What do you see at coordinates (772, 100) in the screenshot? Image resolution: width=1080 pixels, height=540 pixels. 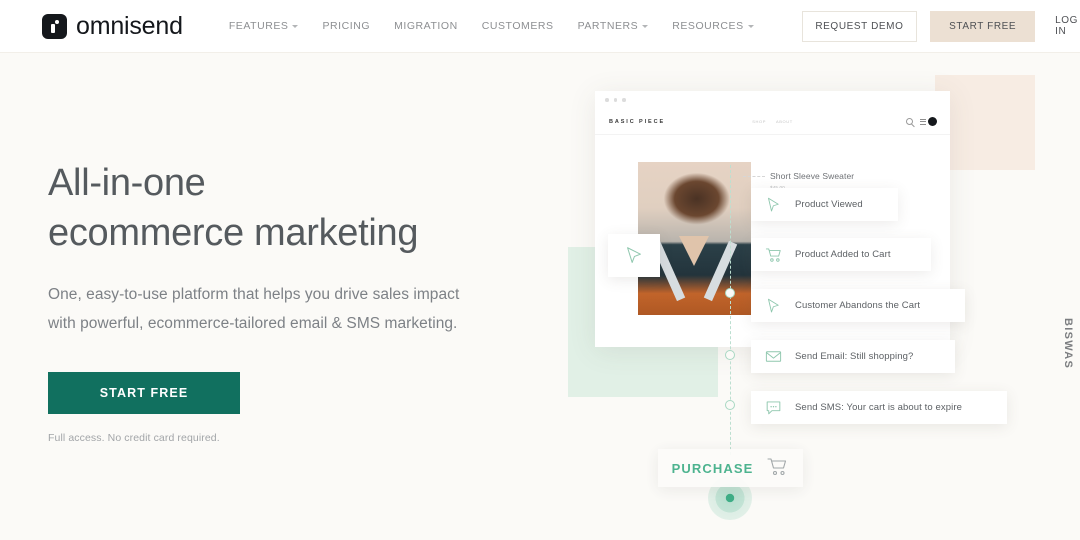 I see `browser-chrome-bar` at bounding box center [772, 100].